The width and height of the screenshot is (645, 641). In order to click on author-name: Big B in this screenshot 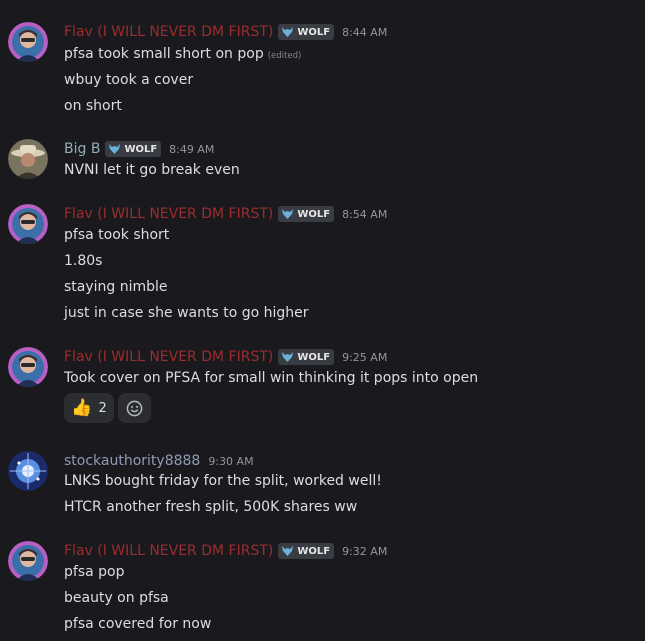, I will do `click(82, 149)`.